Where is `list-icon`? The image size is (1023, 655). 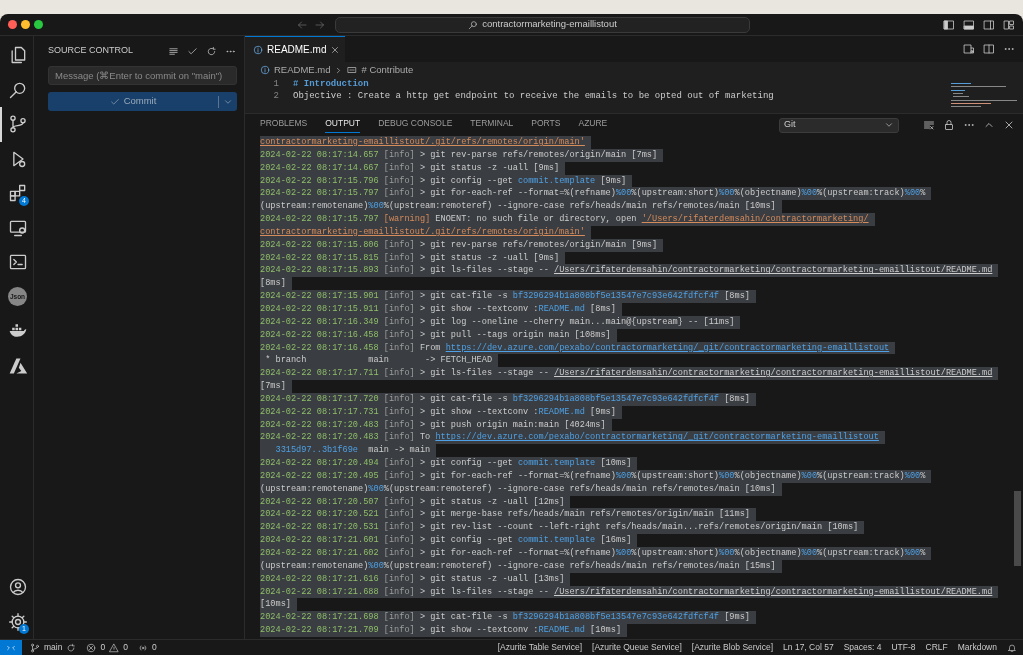 list-icon is located at coordinates (173, 51).